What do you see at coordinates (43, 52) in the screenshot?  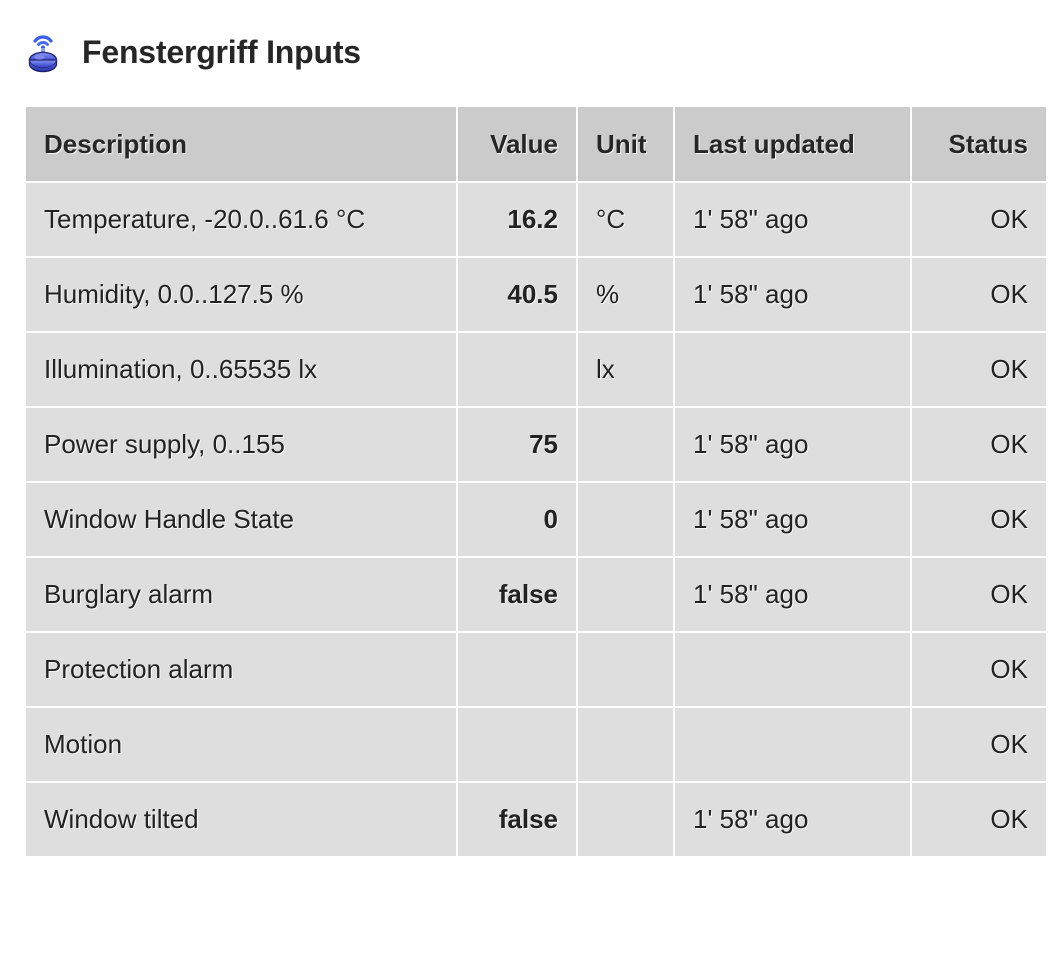 I see `wireless-sensor-icon` at bounding box center [43, 52].